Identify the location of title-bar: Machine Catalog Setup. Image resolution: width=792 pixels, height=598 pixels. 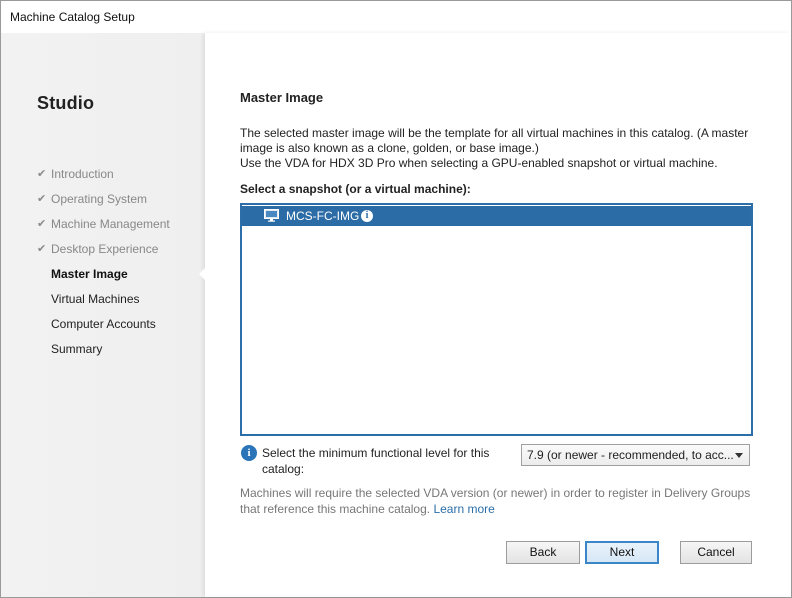
(396, 17).